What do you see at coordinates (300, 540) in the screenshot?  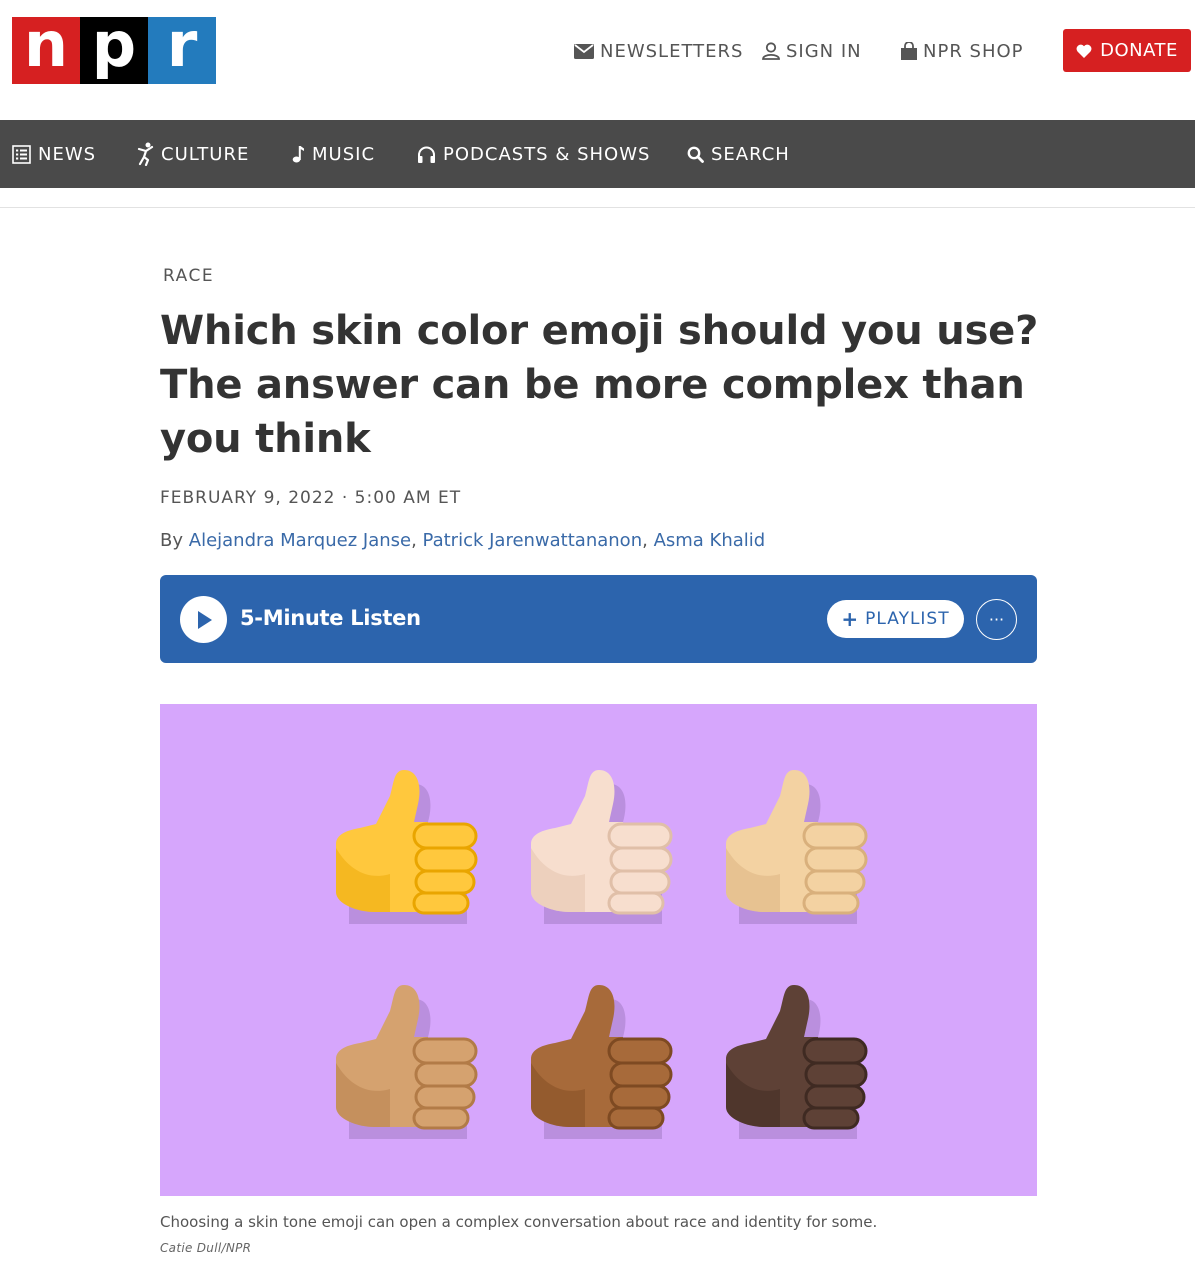 I see `author-link: Alejandra Marquez Janse` at bounding box center [300, 540].